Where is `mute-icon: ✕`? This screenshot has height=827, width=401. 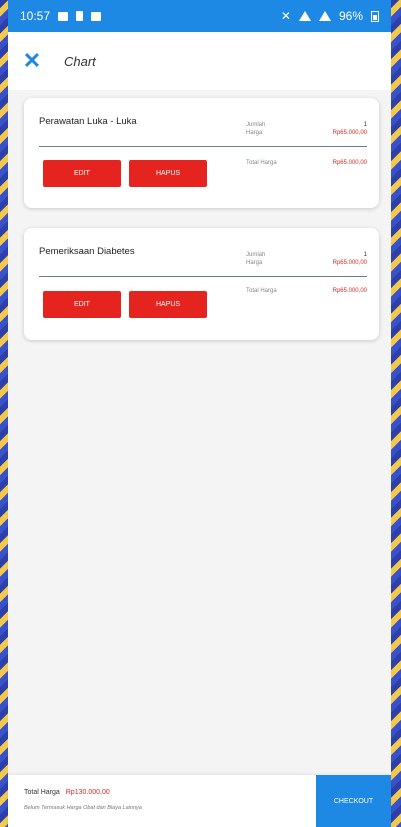 mute-icon: ✕ is located at coordinates (285, 16).